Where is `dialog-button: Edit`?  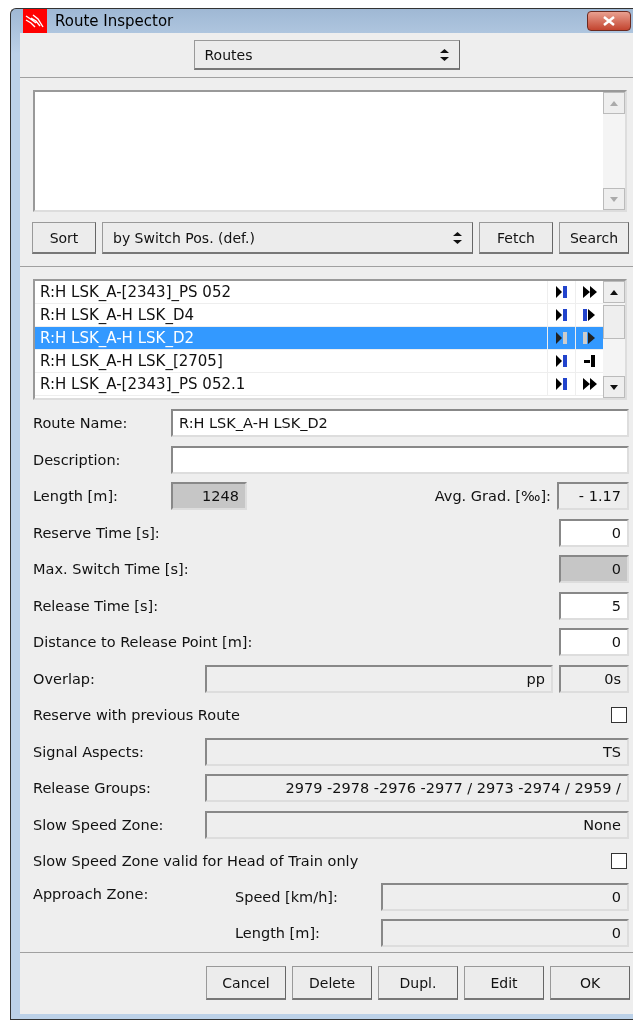
dialog-button: Edit is located at coordinates (504, 983).